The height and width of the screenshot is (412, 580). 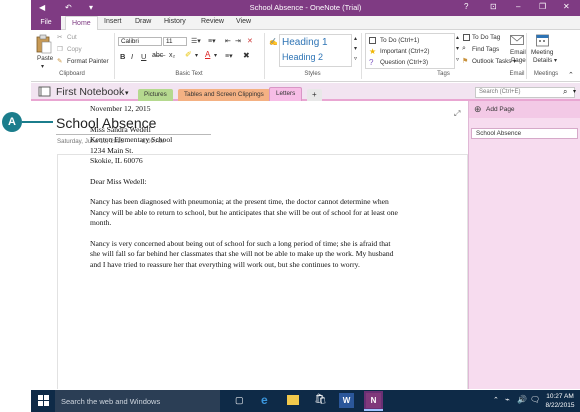 What do you see at coordinates (372, 40) in the screenshot?
I see `todo-checkbox-icon` at bounding box center [372, 40].